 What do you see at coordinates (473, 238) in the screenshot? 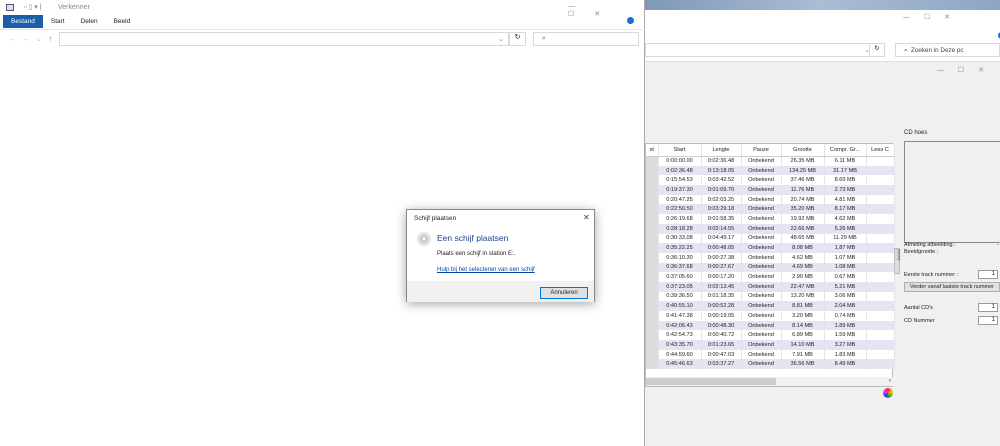
I see `dialog-heading: Een schijf plaatsen` at bounding box center [473, 238].